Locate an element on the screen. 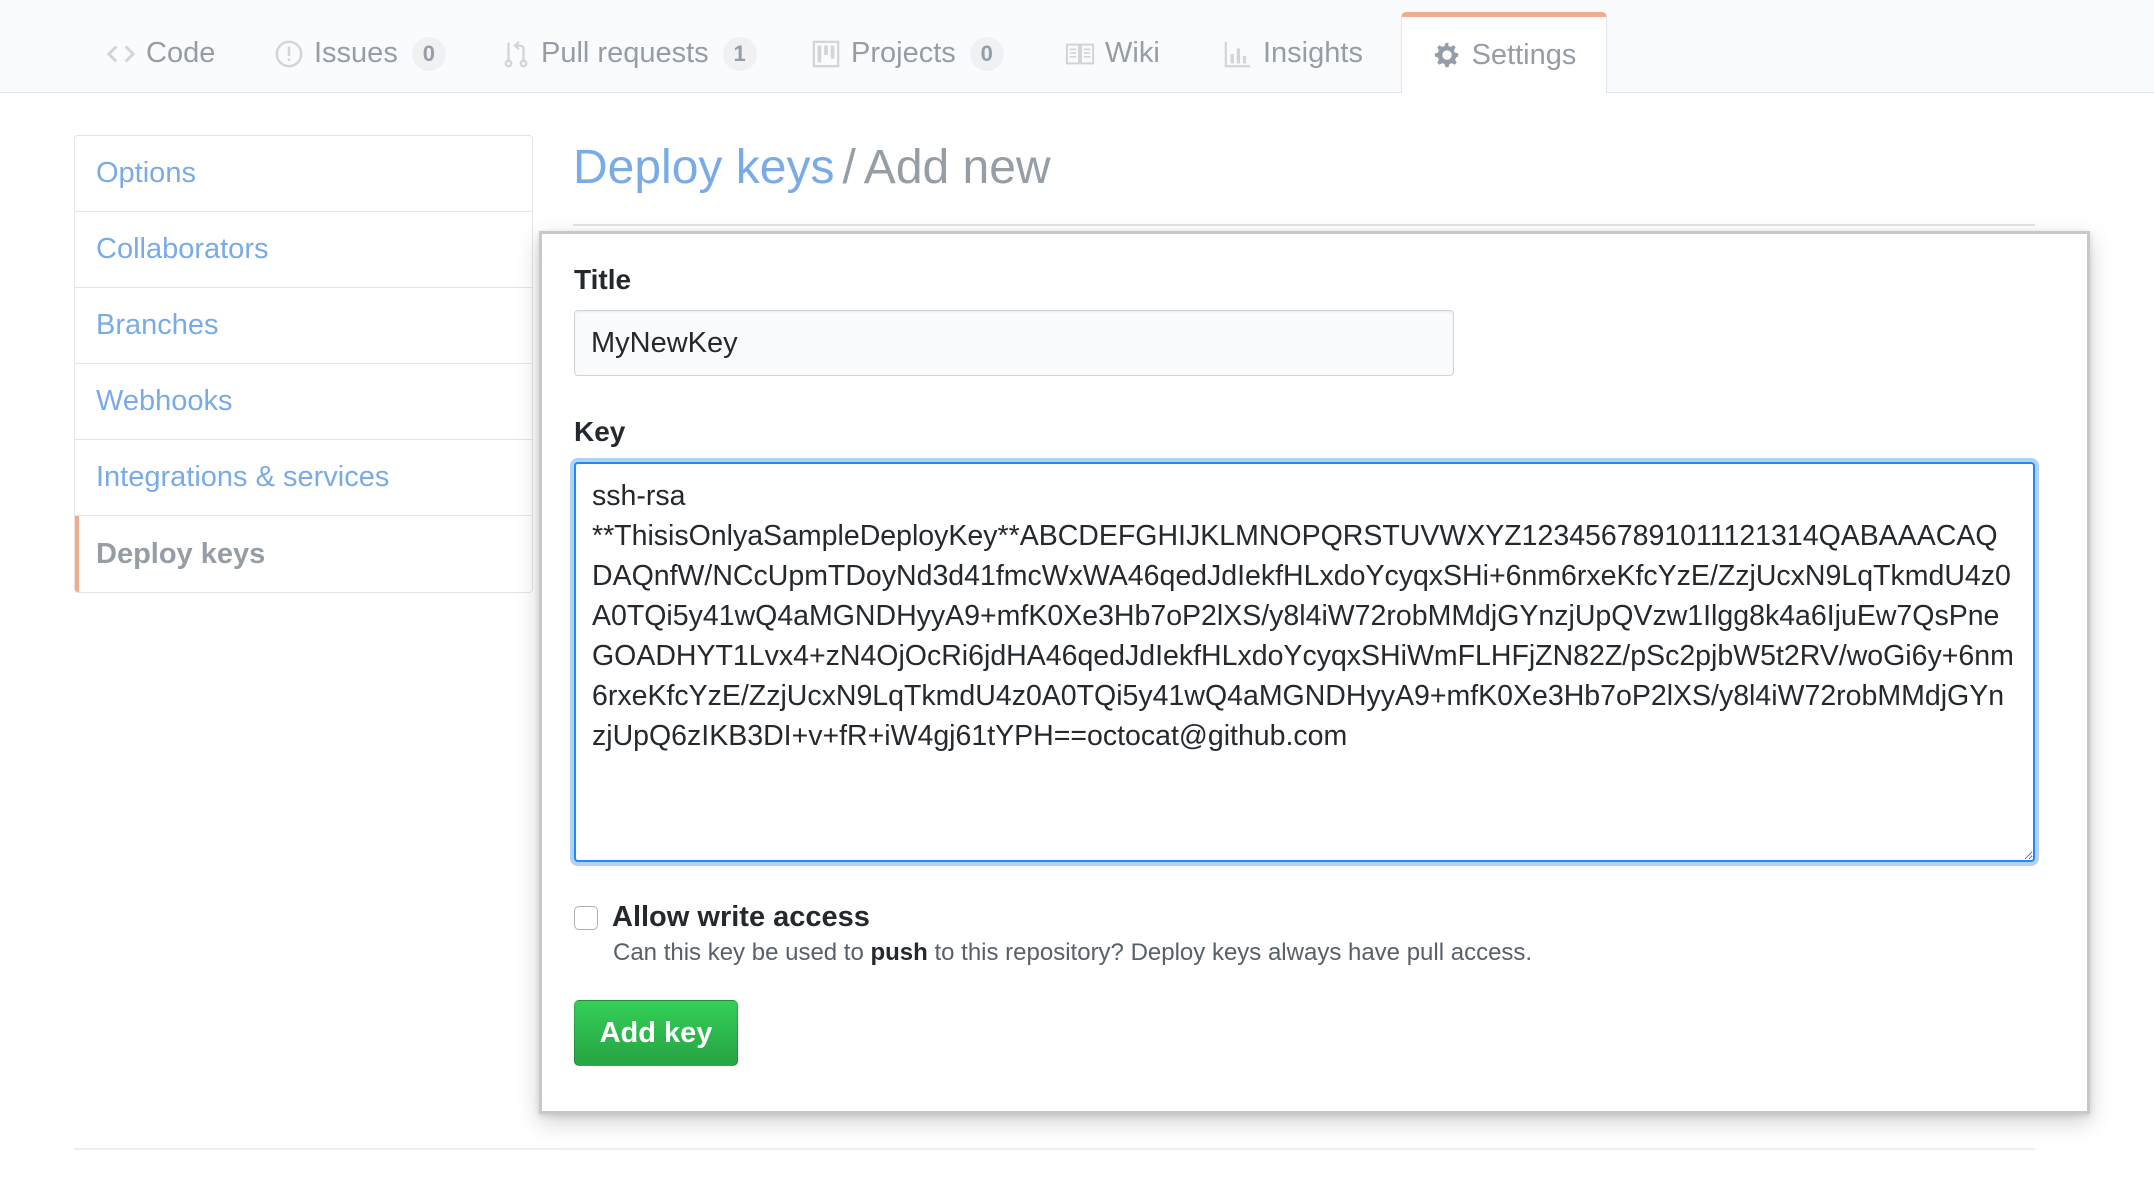 This screenshot has height=1194, width=2154. tab-wiki: Wiki is located at coordinates (1112, 53).